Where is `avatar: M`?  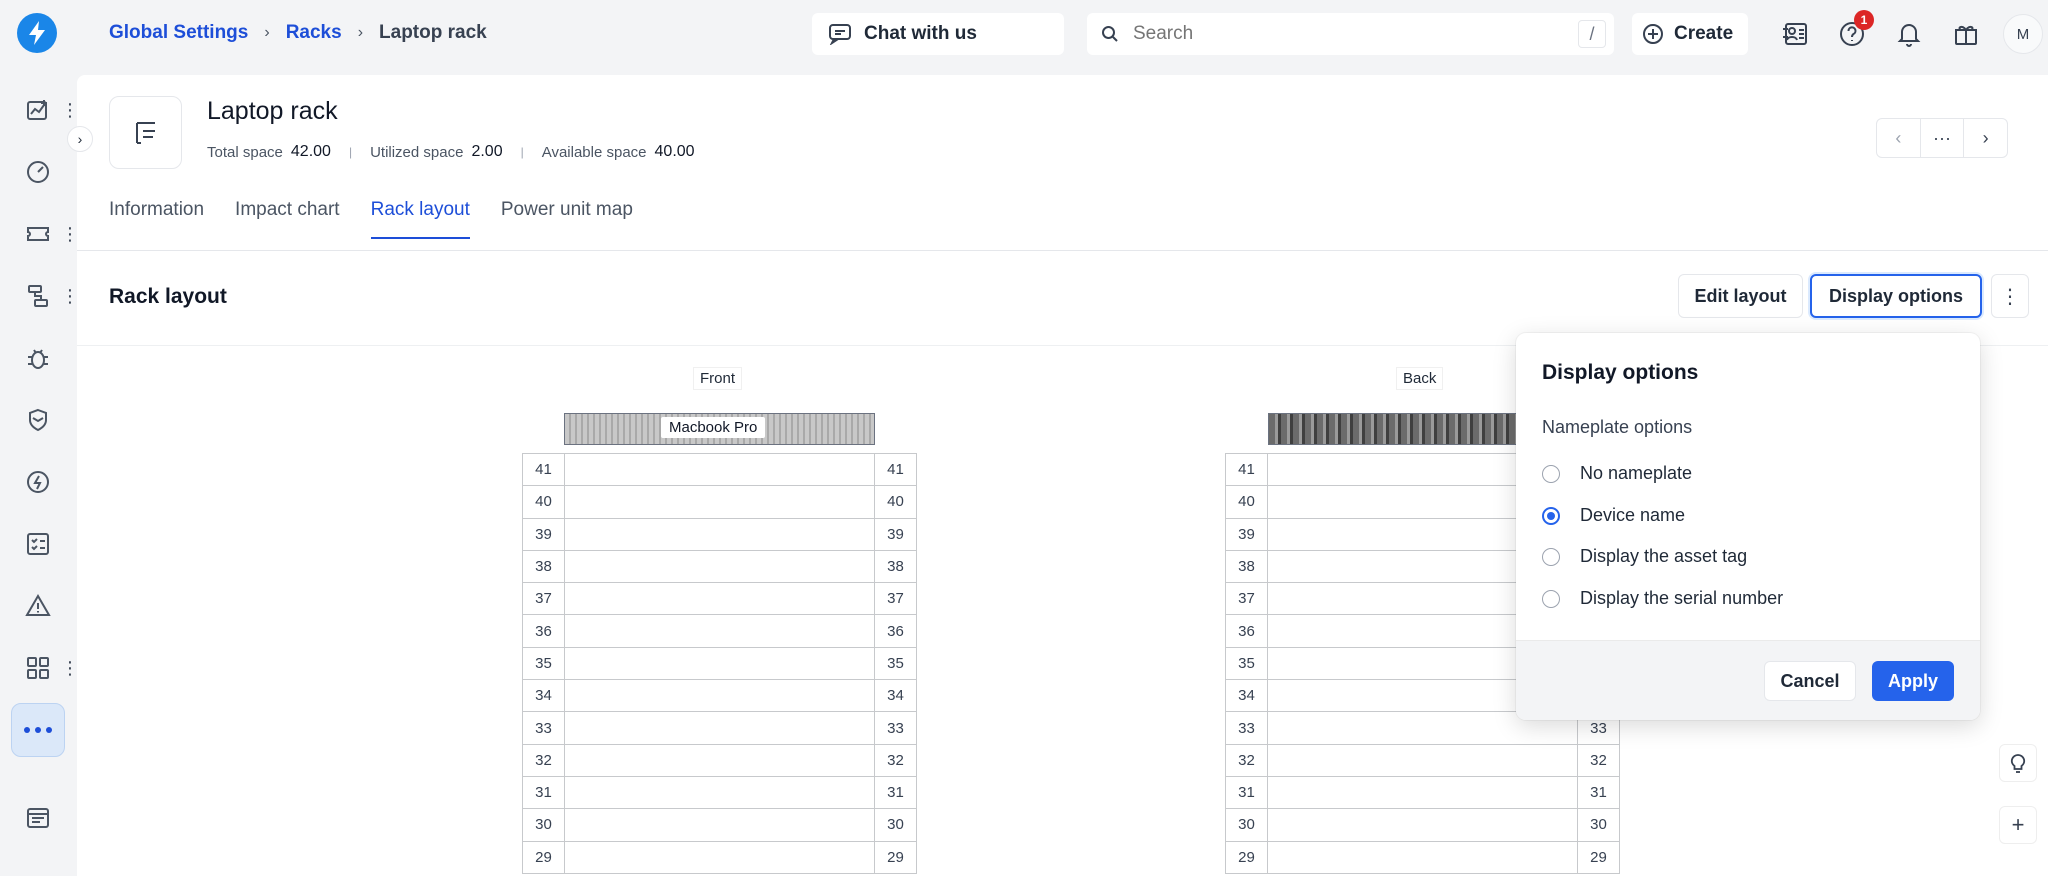
avatar: M is located at coordinates (2023, 34).